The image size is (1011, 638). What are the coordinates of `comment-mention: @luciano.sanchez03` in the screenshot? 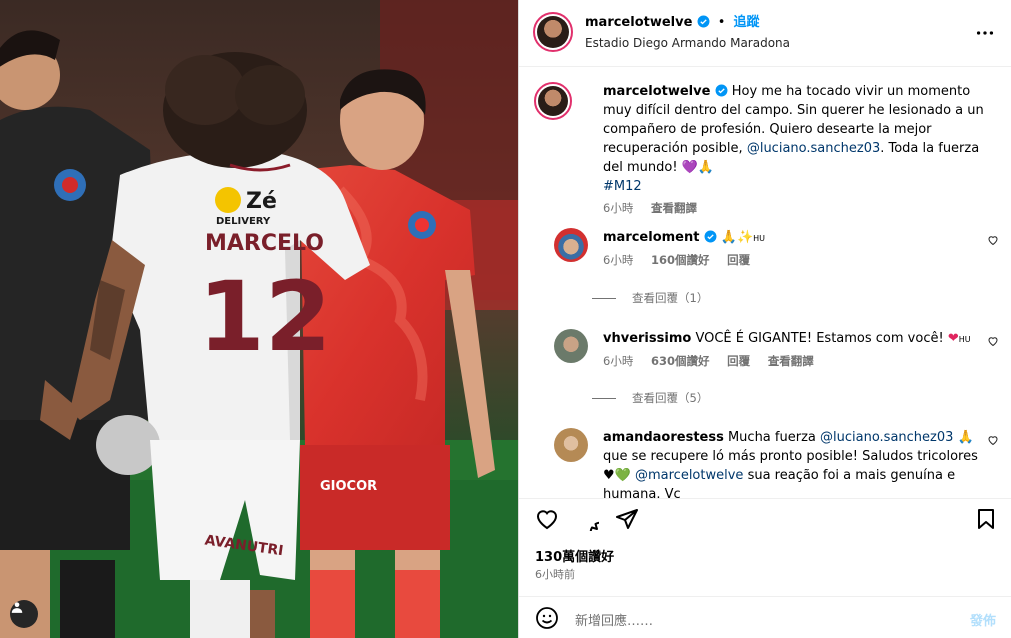 It's located at (886, 437).